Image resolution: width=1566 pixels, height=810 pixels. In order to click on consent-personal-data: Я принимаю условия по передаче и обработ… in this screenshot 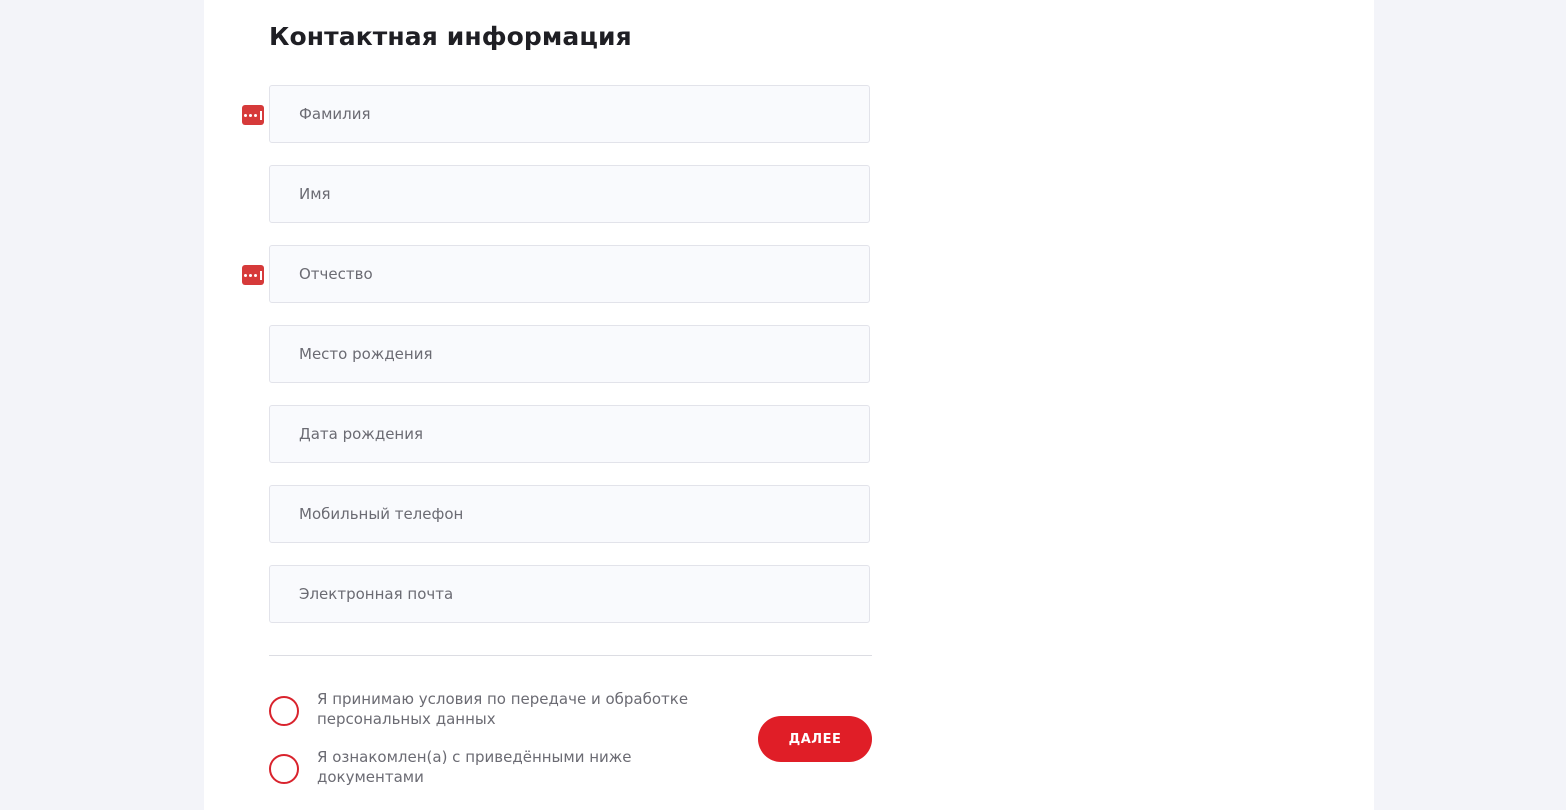, I will do `click(489, 711)`.